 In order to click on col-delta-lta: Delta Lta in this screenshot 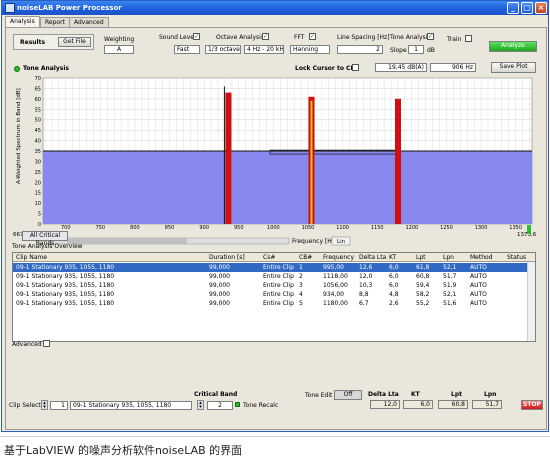, I will do `click(372, 257)`.